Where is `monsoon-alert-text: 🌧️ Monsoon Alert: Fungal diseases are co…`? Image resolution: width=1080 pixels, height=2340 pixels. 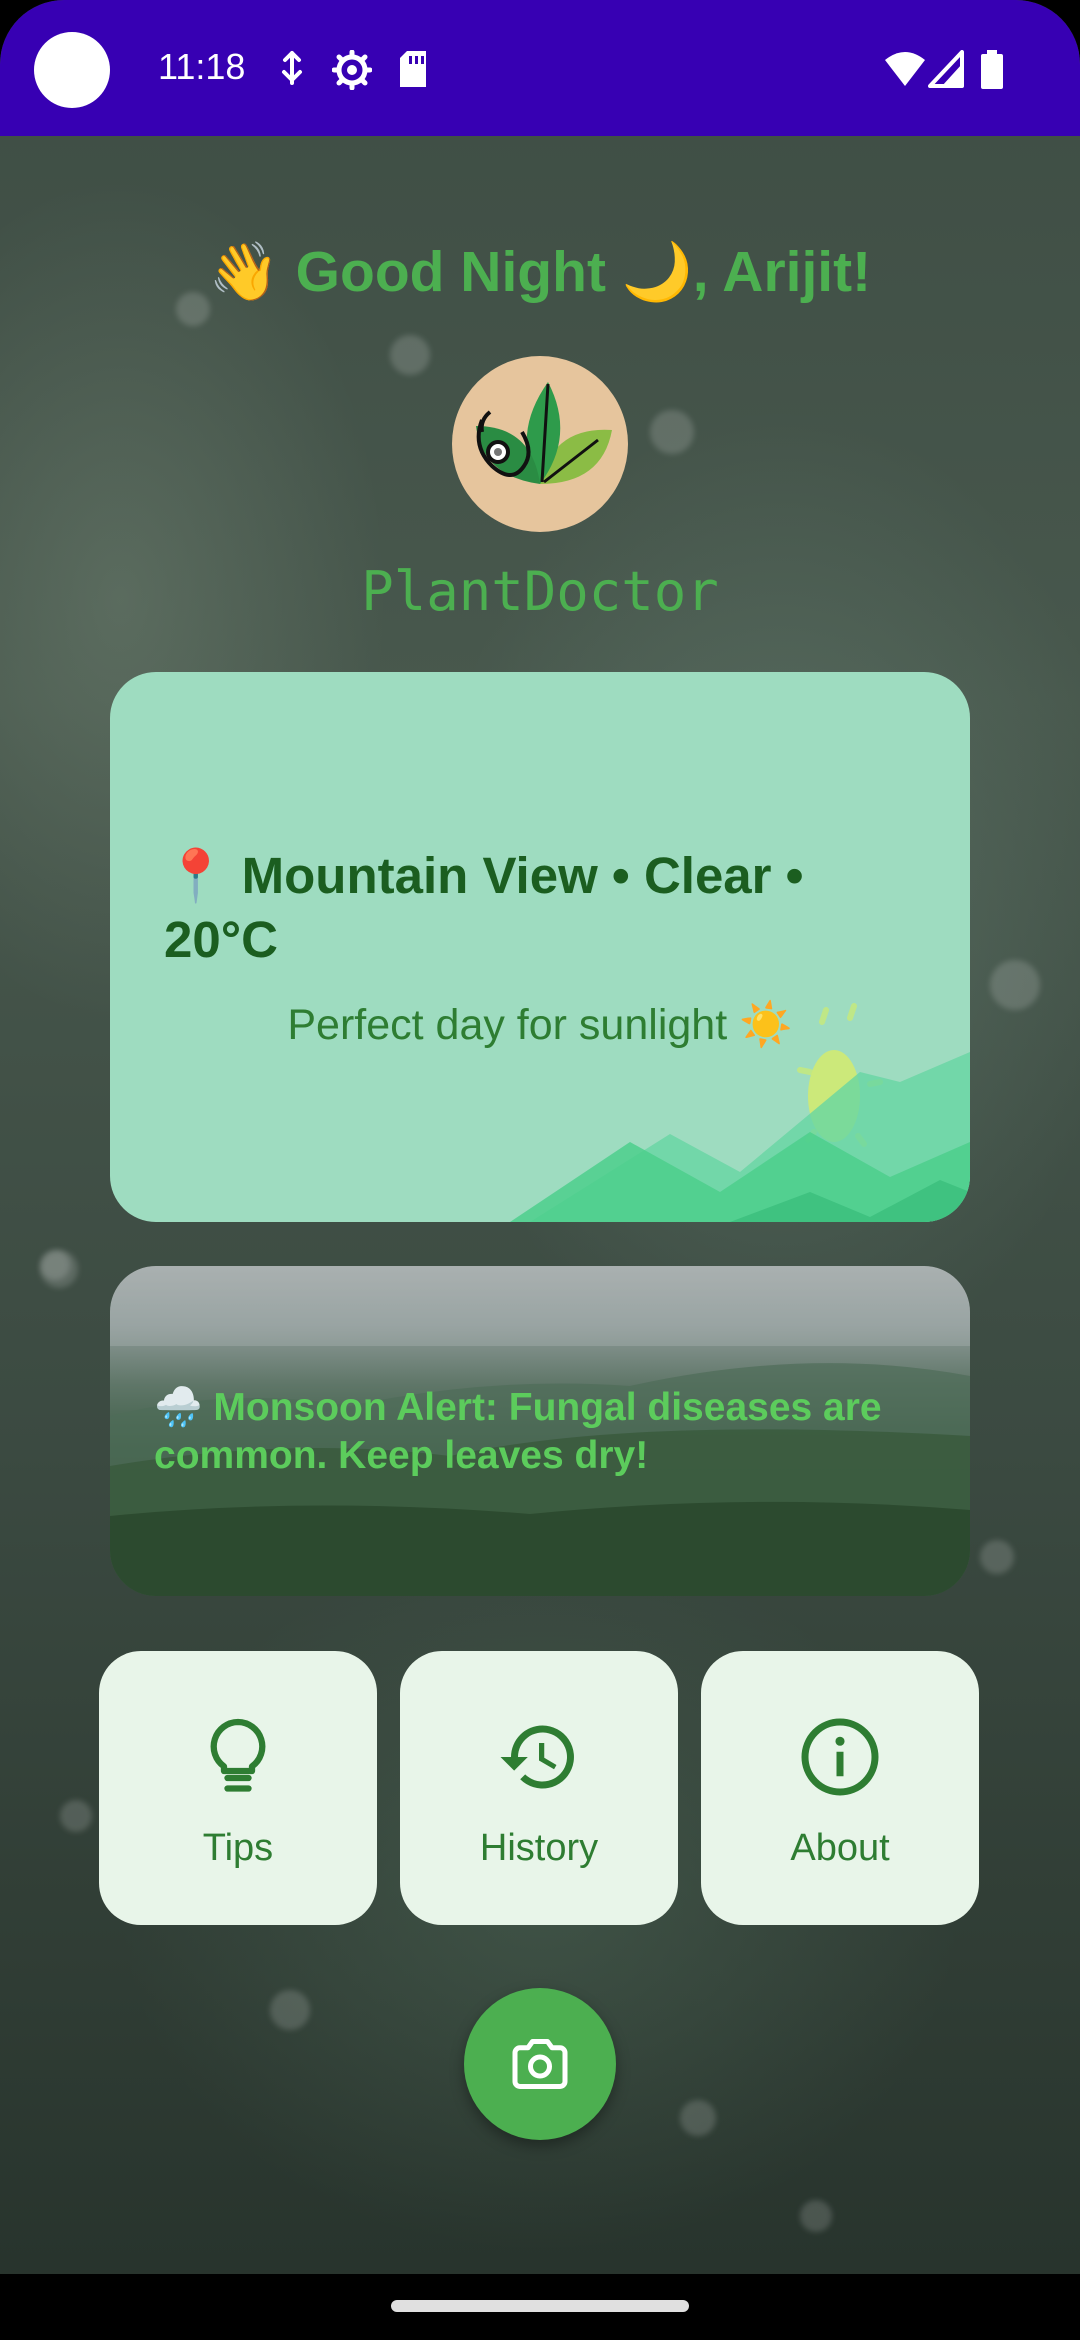
monsoon-alert-text: 🌧️ Monsoon Alert: Fungal diseases are co… is located at coordinates (518, 1431).